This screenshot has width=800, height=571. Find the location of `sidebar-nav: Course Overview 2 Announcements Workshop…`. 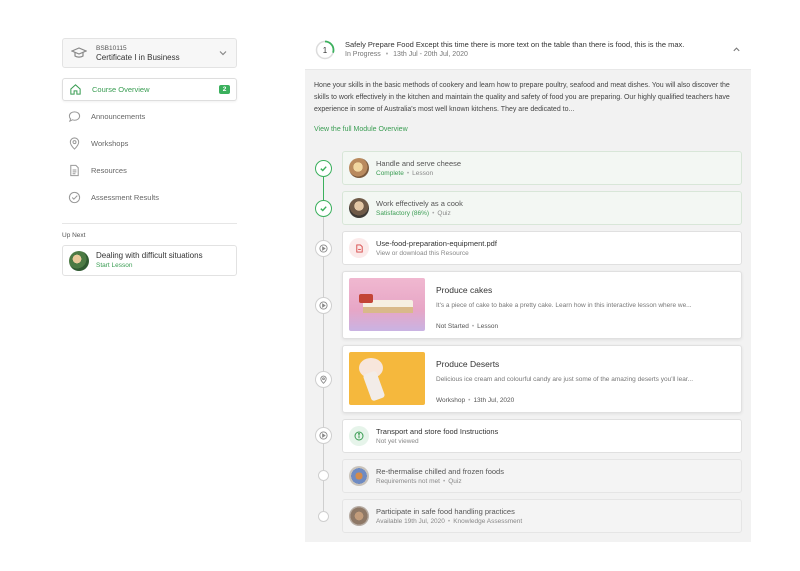

sidebar-nav: Course Overview 2 Announcements Workshop… is located at coordinates (149, 143).